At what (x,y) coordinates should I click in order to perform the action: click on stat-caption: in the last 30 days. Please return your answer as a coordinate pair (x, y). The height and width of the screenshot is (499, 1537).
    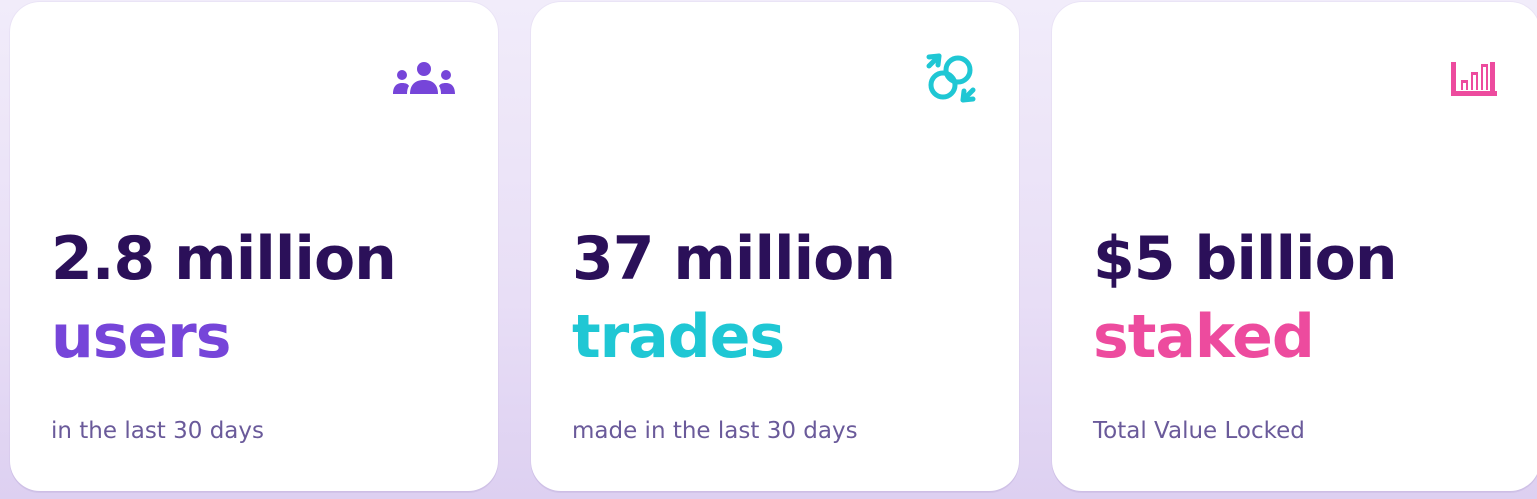
    Looking at the image, I should click on (157, 431).